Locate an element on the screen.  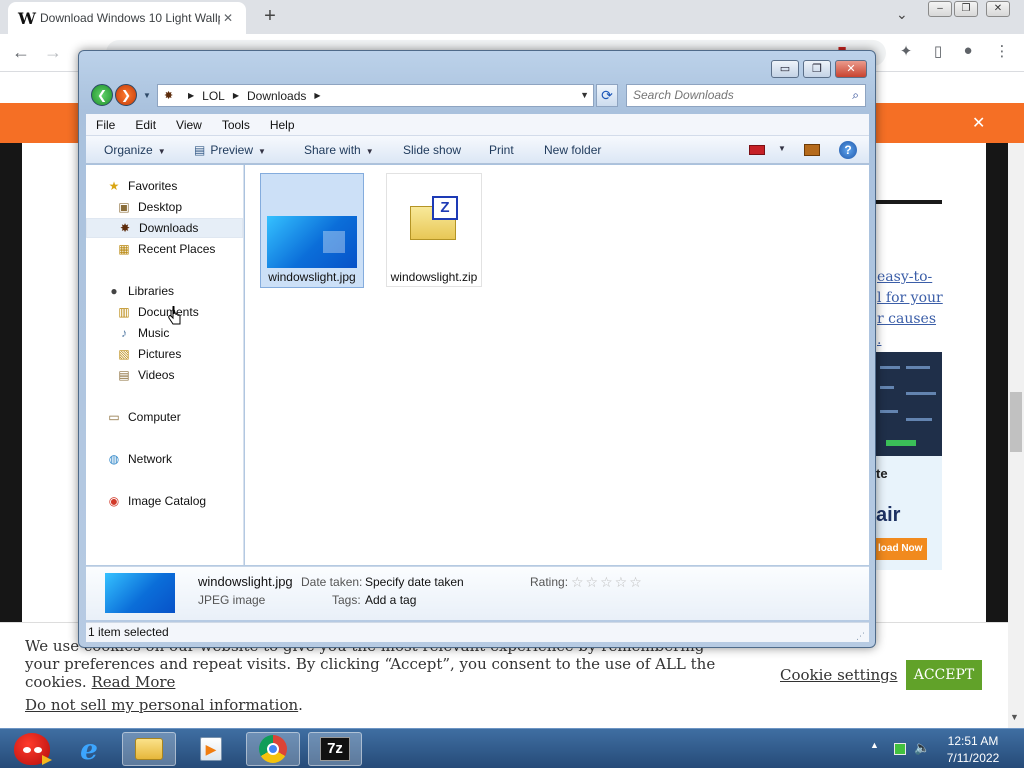
browser-tab: W Download Windows 10 Light Wallpaper ✕ is located at coordinates (127, 18).